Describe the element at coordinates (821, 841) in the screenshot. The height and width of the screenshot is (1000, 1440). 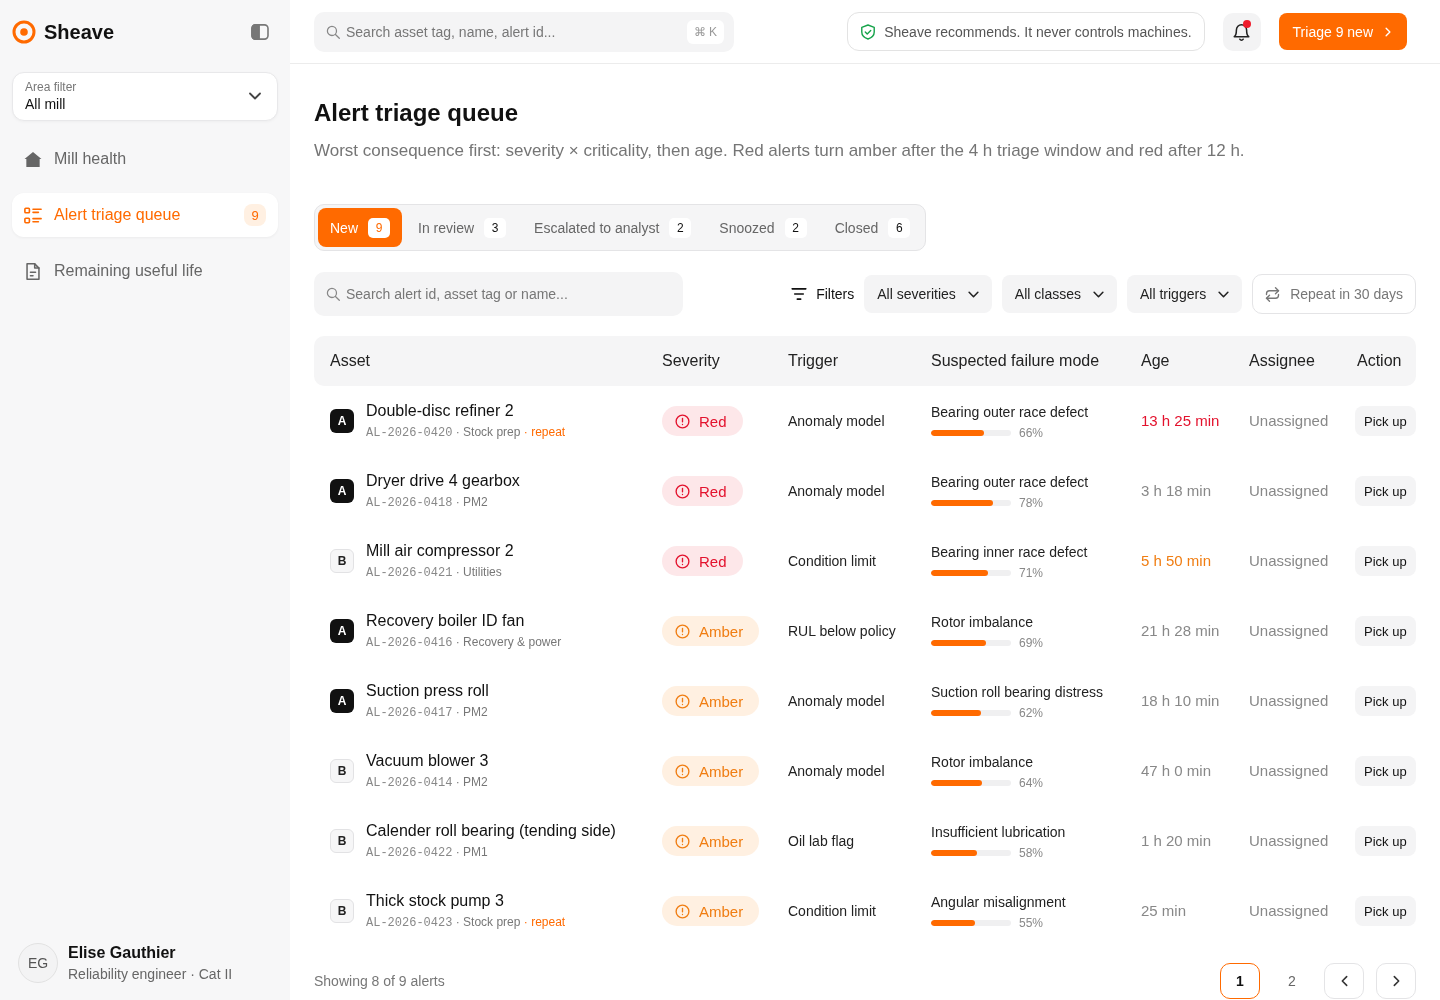
I see `trigger-text: Oil lab flag` at that location.